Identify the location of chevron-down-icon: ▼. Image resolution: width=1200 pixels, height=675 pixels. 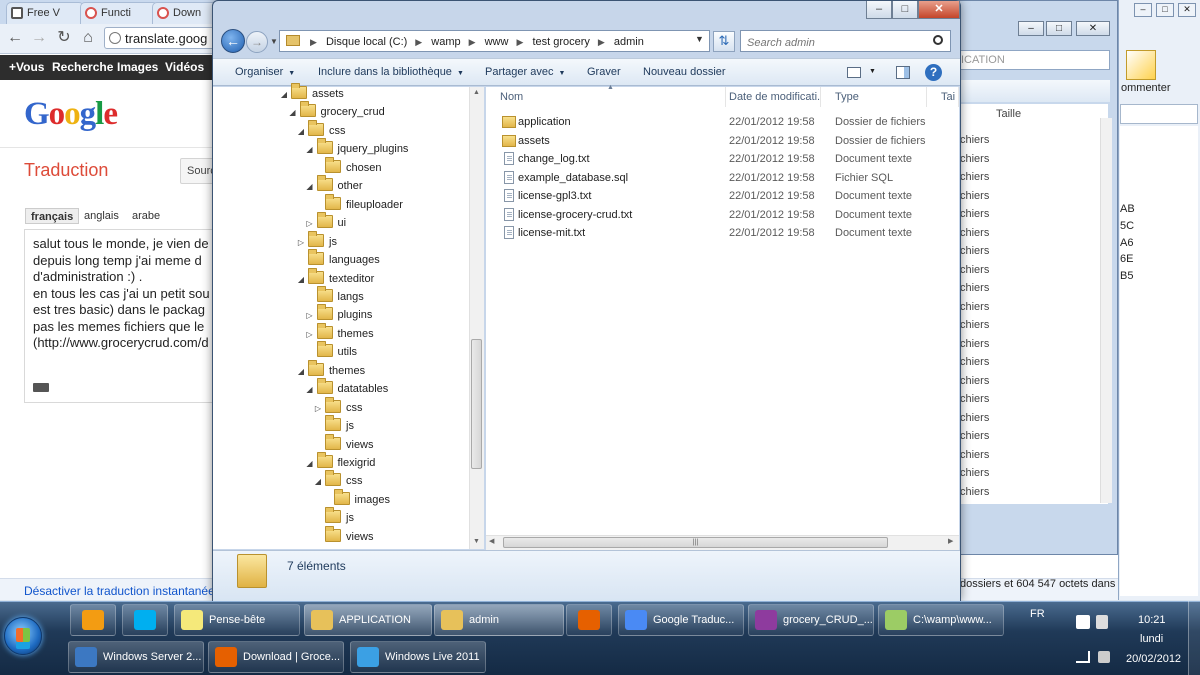
(872, 71).